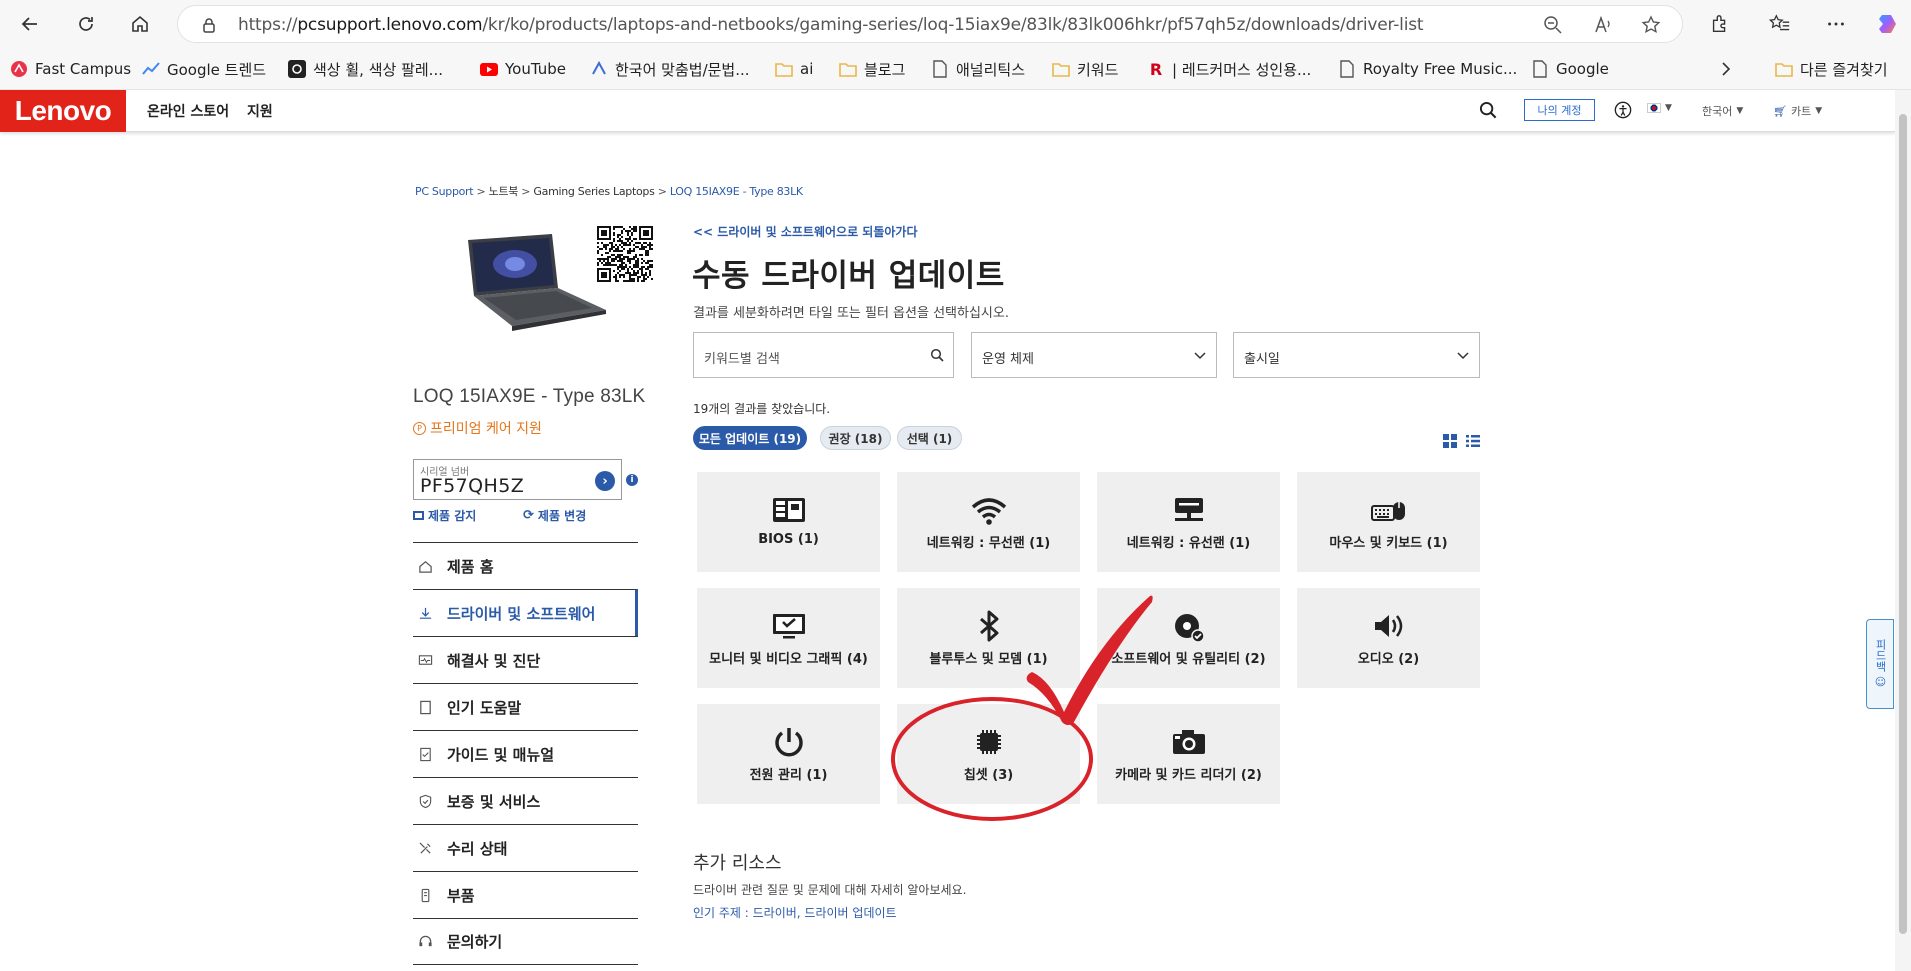  What do you see at coordinates (525, 847) in the screenshot?
I see `side-nav-item: 수리 상태` at bounding box center [525, 847].